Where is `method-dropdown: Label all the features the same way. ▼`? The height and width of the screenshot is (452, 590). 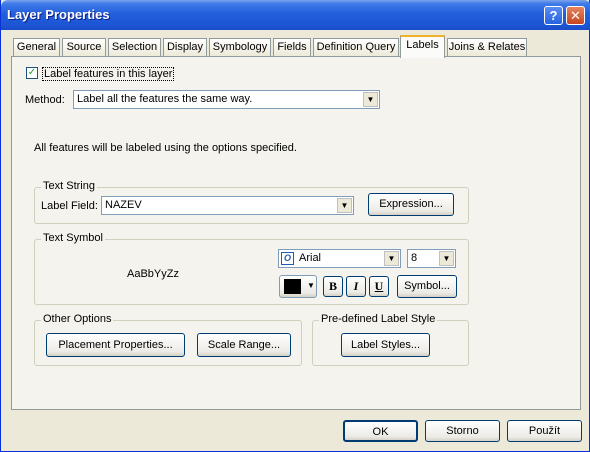 method-dropdown: Label all the features the same way. ▼ is located at coordinates (226, 99).